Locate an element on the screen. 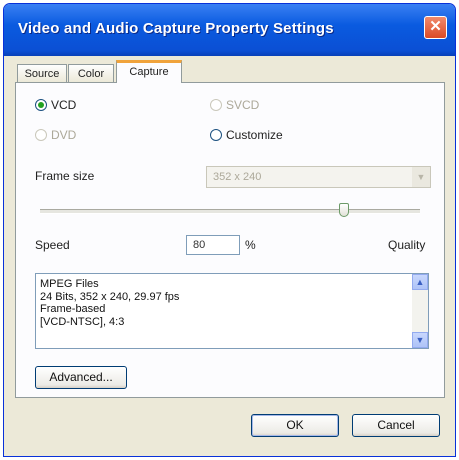 This screenshot has height=460, width=459. frame-size-select: 352 x 240 ▼ is located at coordinates (318, 177).